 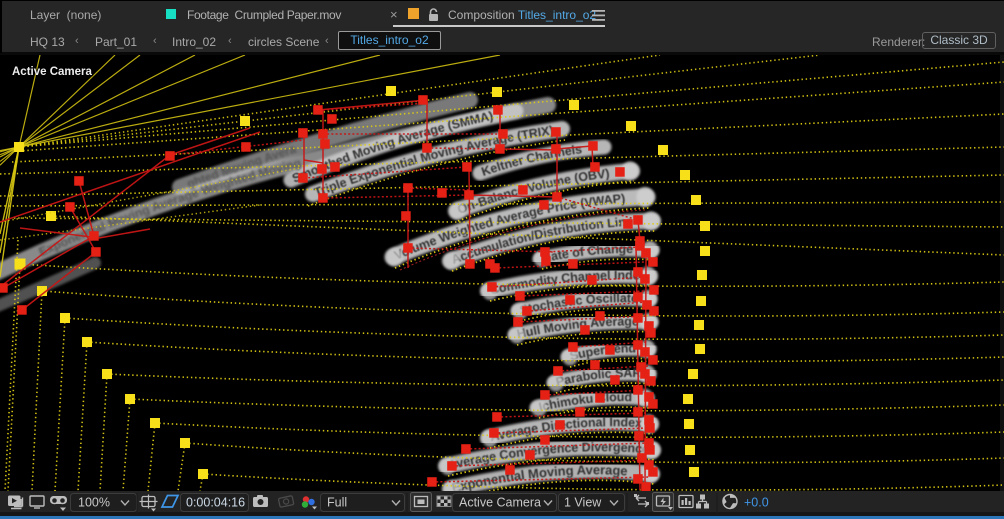 What do you see at coordinates (500, 503) in the screenshot?
I see `svg-text: Active Camera` at bounding box center [500, 503].